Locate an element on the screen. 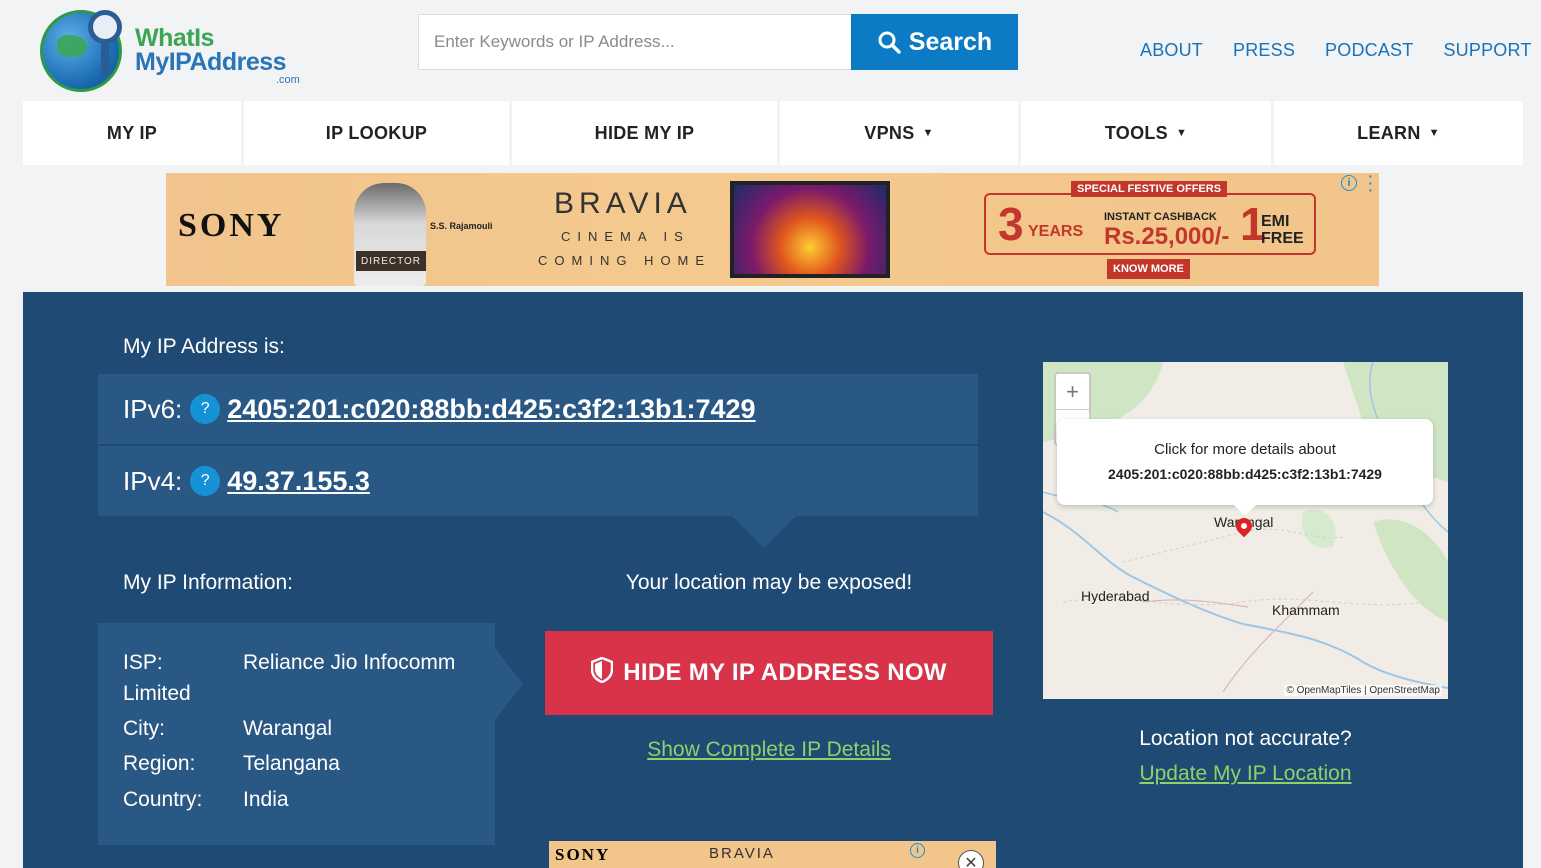 This screenshot has height=868, width=1541. ad-tagline-2: COMING HOME is located at coordinates (625, 260).